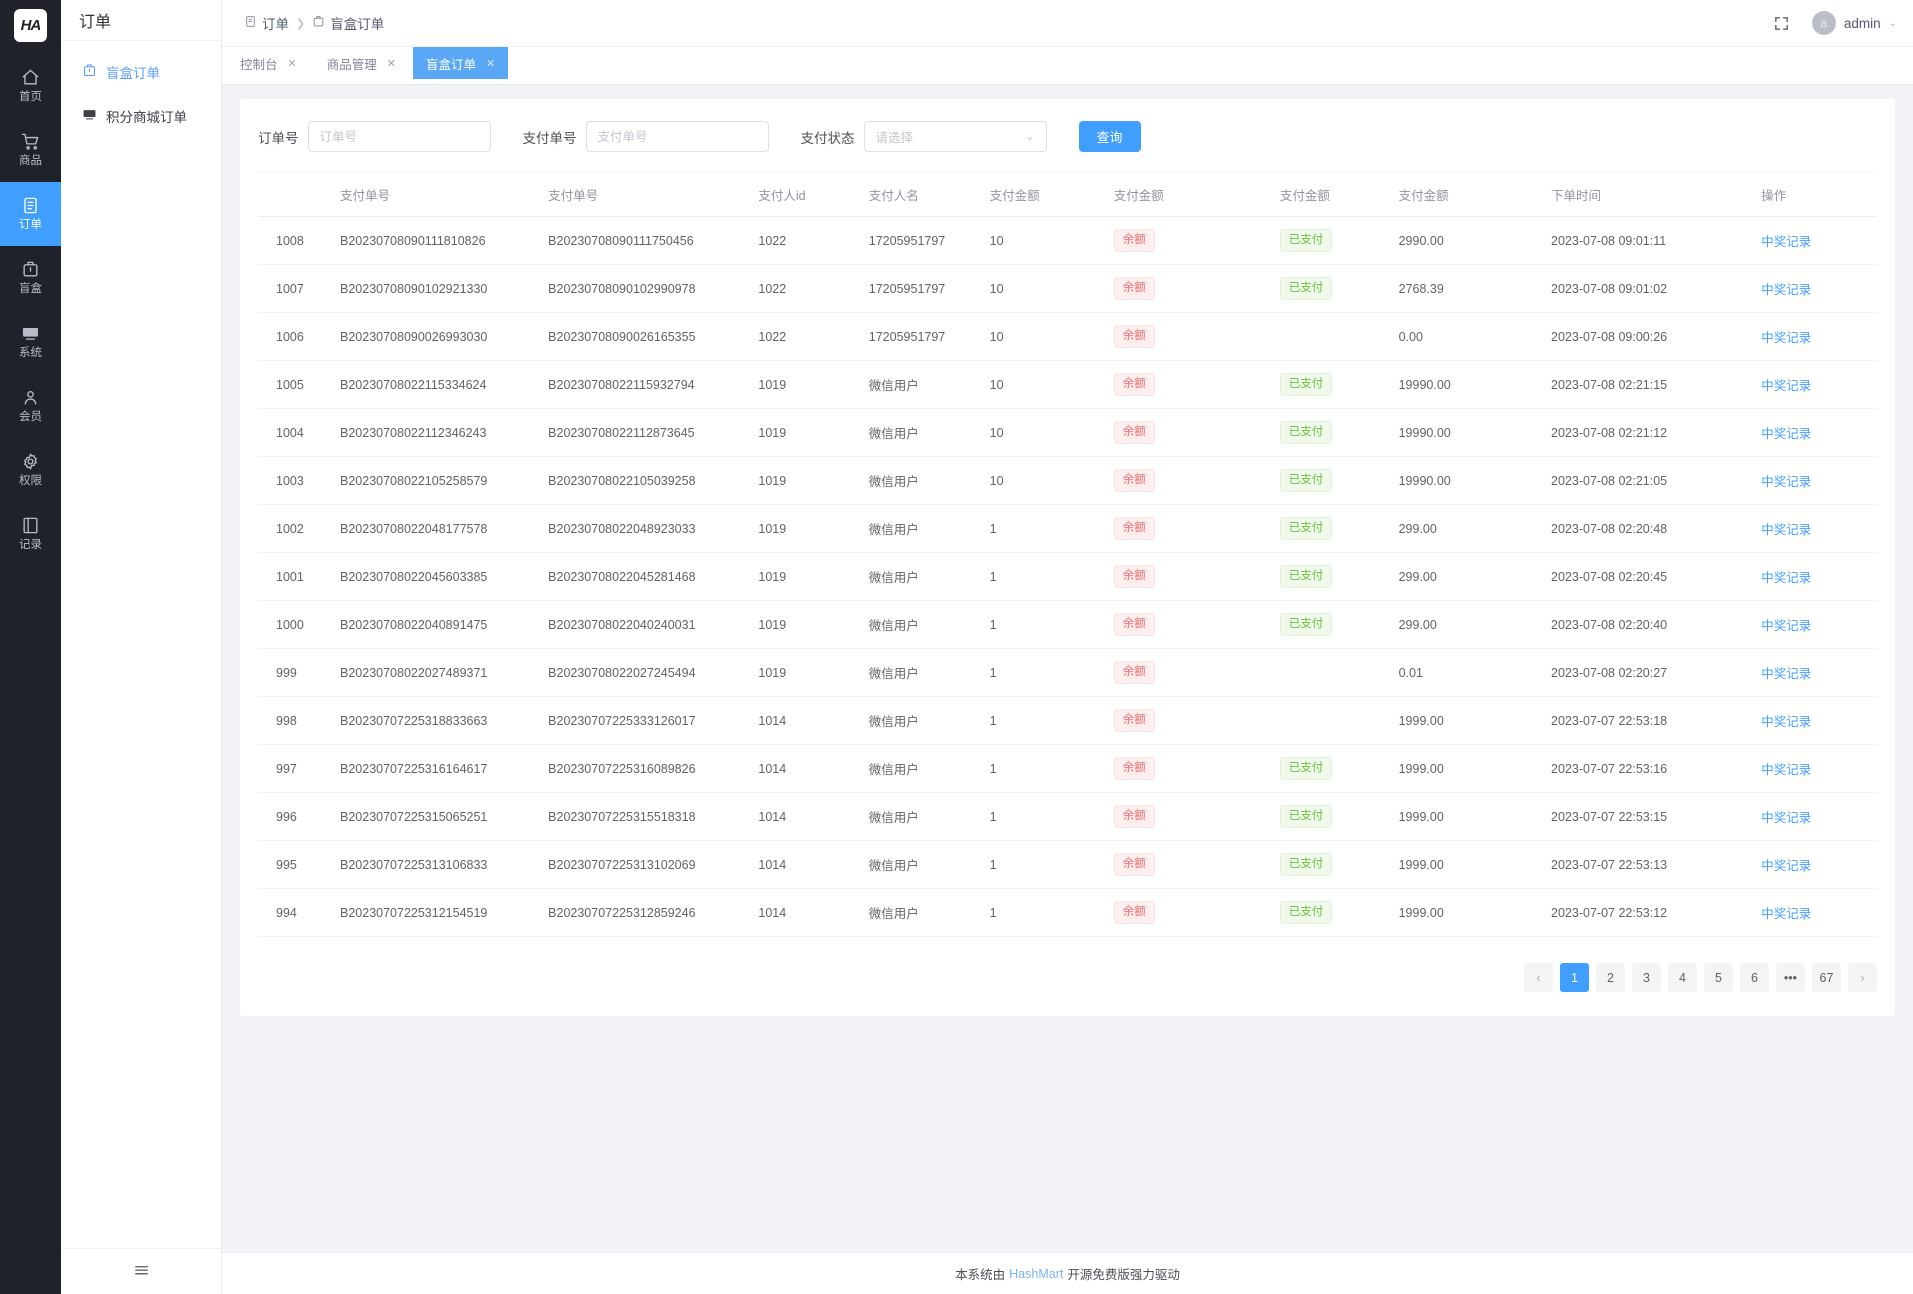  I want to click on user-menu: a admin ⌄, so click(1854, 23).